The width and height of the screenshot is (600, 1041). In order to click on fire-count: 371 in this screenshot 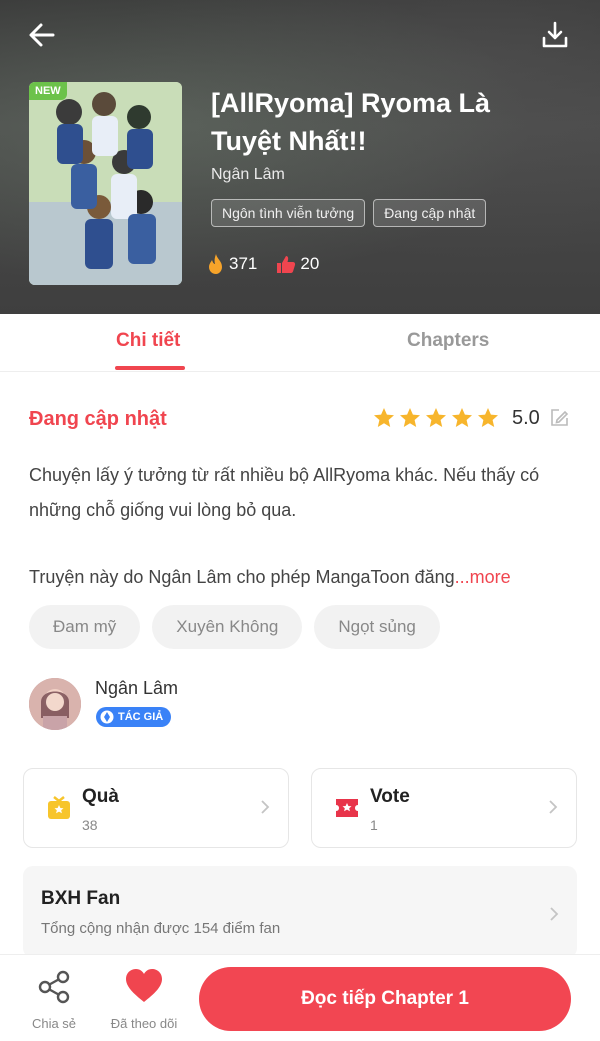, I will do `click(243, 263)`.